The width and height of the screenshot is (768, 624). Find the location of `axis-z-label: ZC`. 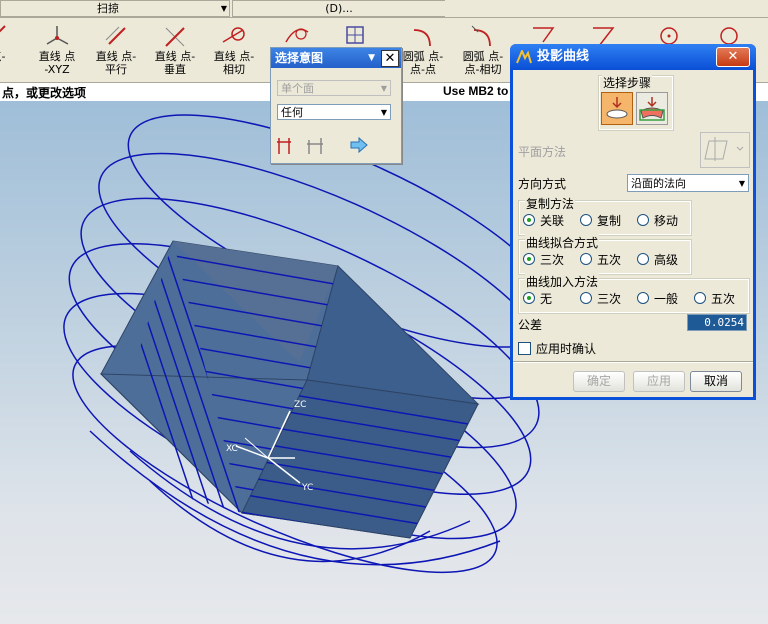

axis-z-label: ZC is located at coordinates (300, 405).